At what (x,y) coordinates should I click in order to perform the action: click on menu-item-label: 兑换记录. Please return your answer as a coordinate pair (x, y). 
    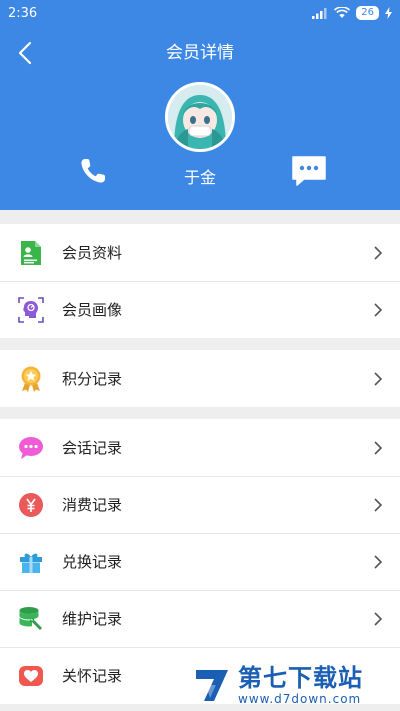
    Looking at the image, I should click on (92, 562).